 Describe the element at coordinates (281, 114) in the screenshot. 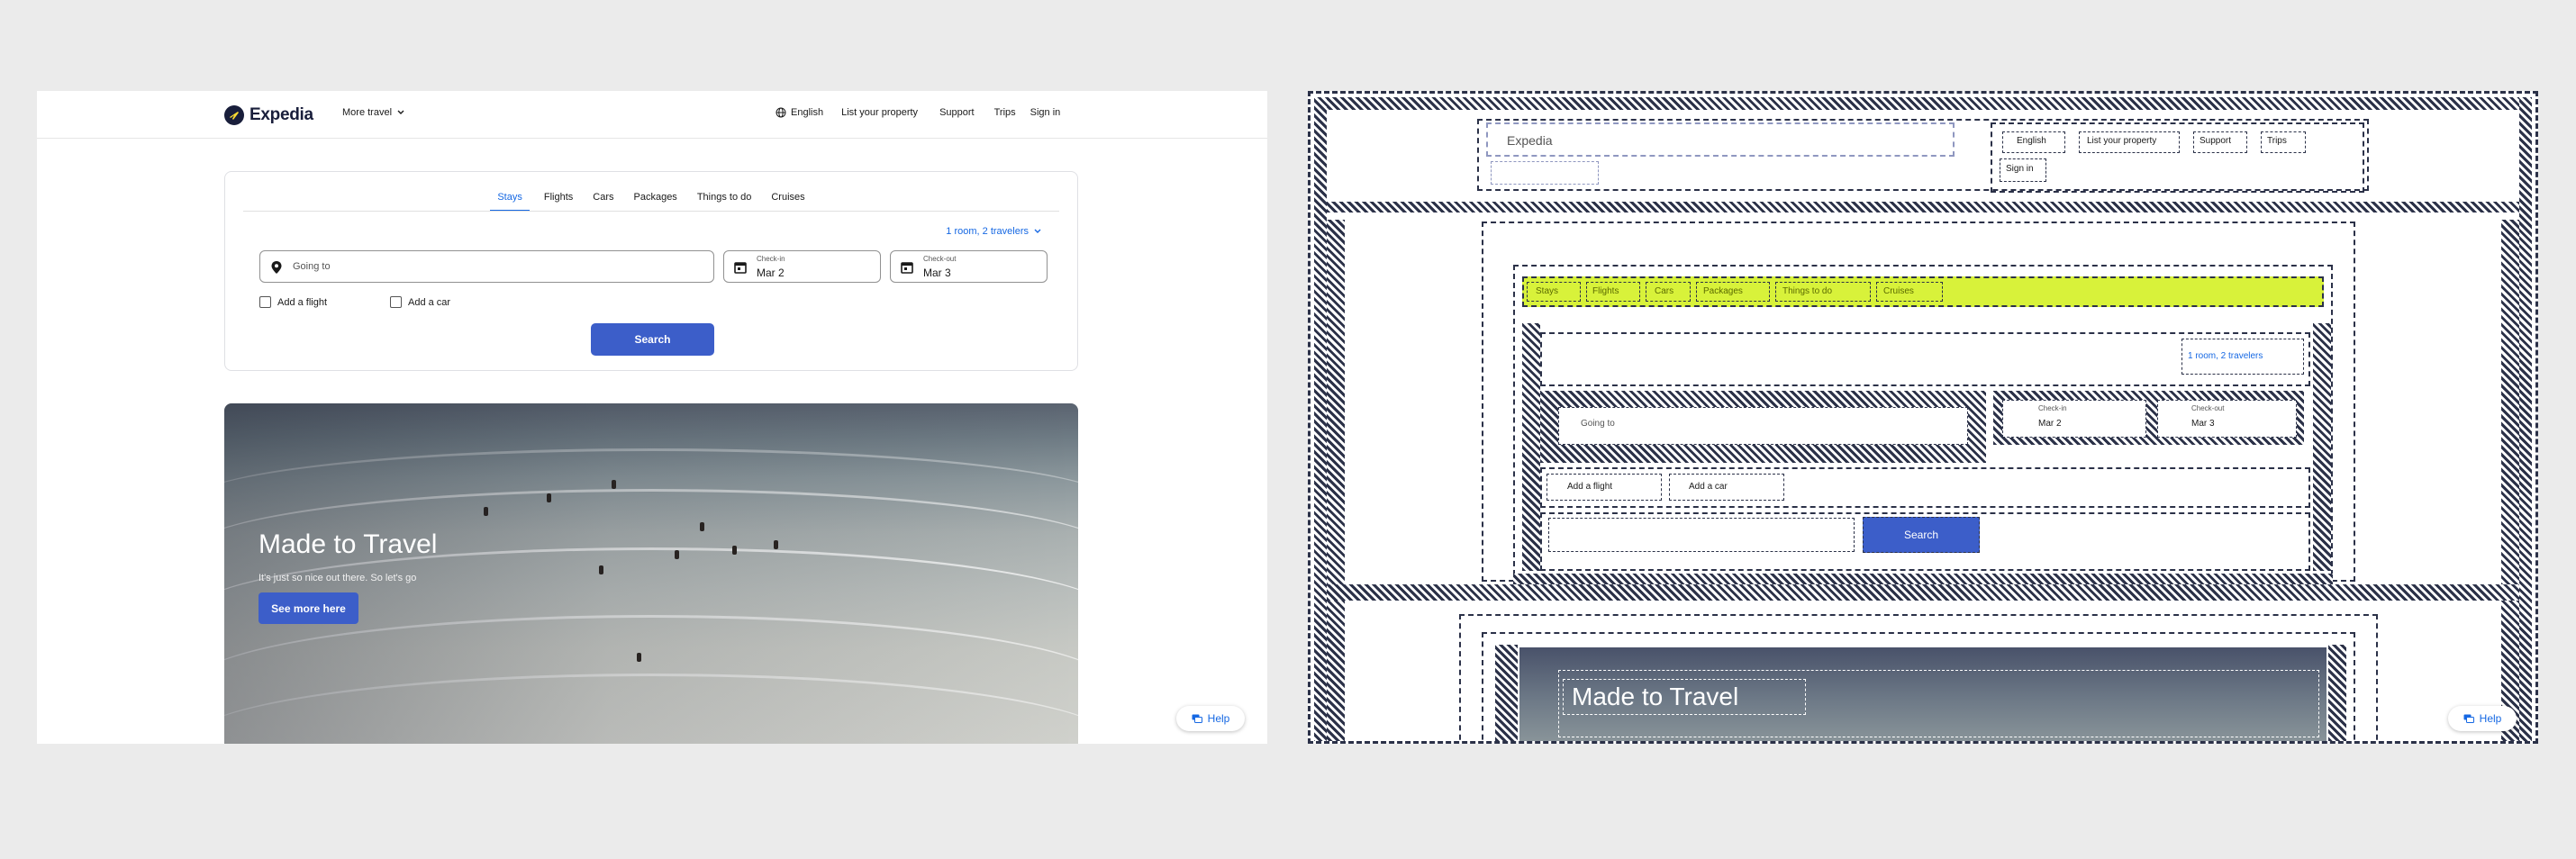

I see `logo-text: Expedia` at that location.